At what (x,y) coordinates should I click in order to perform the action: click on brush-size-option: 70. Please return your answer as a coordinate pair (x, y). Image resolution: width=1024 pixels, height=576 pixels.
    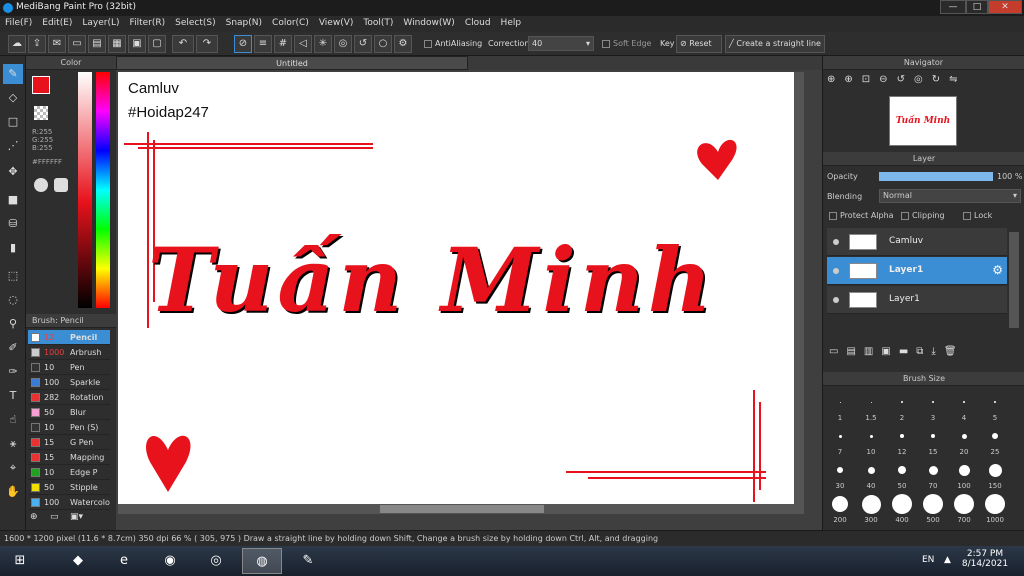
    Looking at the image, I should click on (933, 475).